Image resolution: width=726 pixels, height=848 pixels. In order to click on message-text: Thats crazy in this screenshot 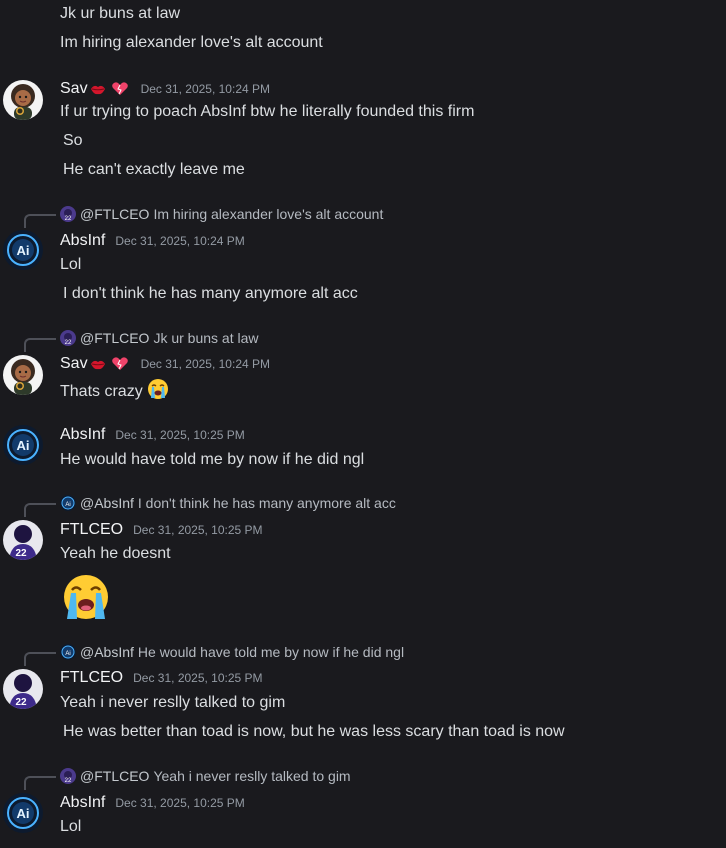, I will do `click(101, 391)`.